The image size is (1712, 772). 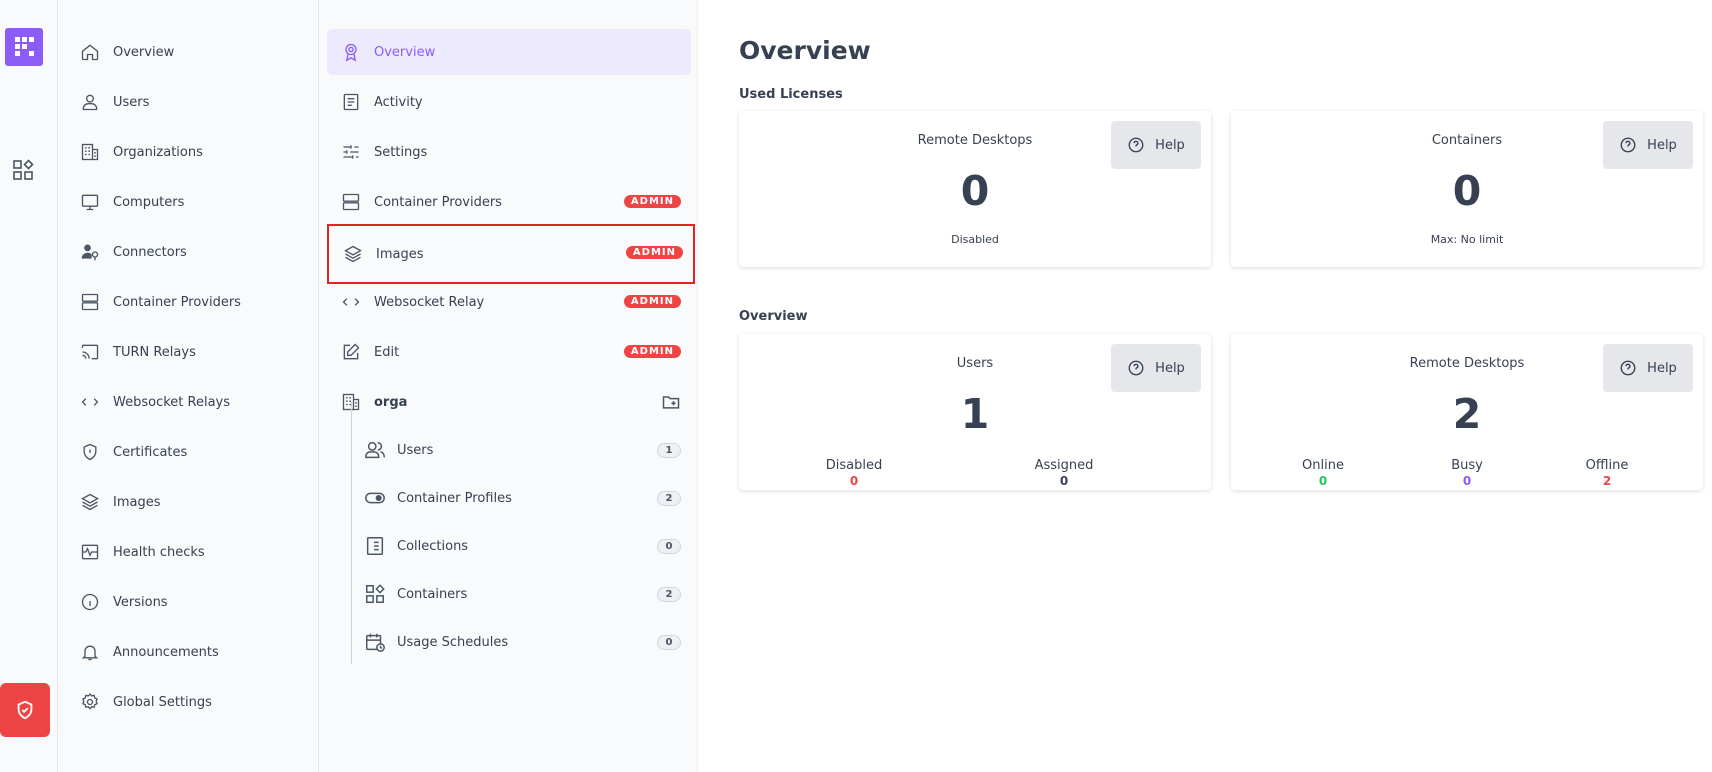 What do you see at coordinates (351, 102) in the screenshot?
I see `document-icon` at bounding box center [351, 102].